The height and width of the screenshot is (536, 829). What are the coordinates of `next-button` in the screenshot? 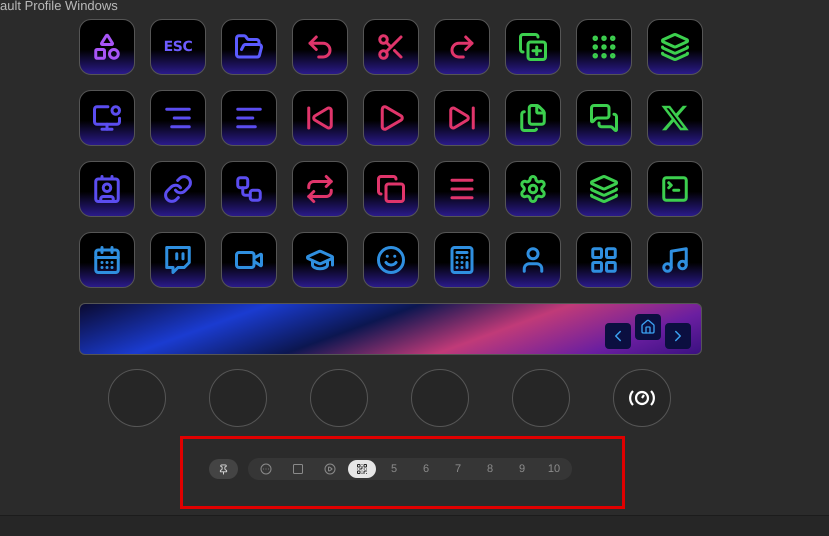 It's located at (678, 336).